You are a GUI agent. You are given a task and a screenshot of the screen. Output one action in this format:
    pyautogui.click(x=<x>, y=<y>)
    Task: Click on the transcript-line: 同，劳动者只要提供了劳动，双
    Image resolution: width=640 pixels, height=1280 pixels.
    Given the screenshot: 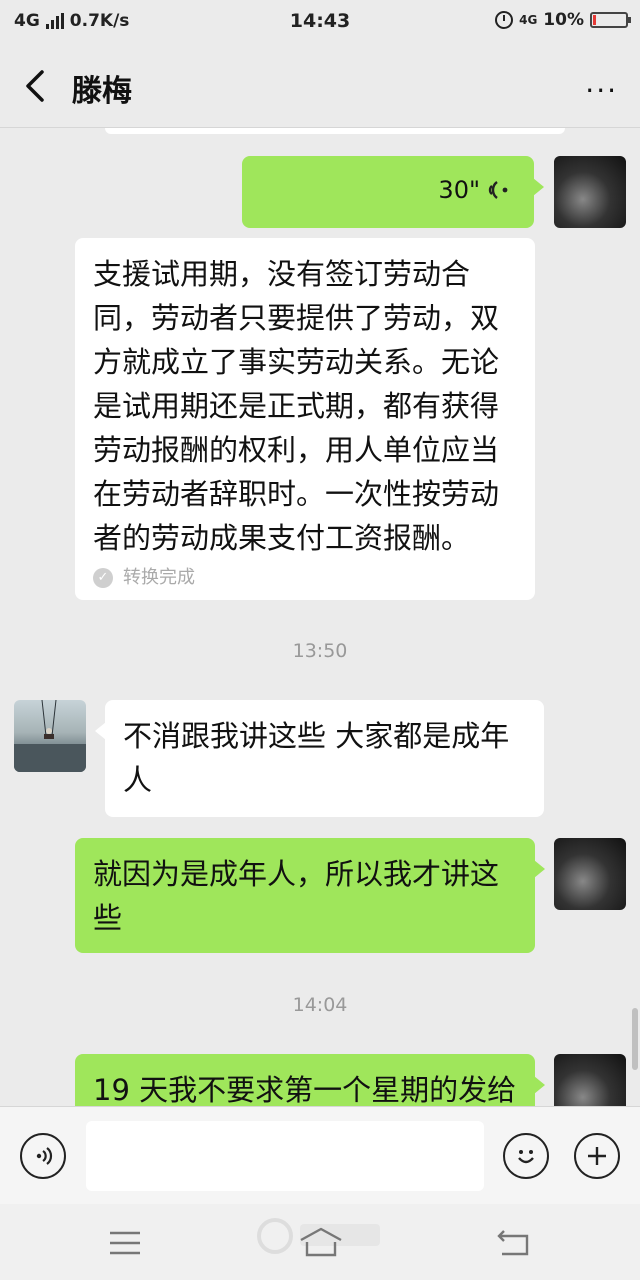 What is the action you would take?
    pyautogui.click(x=296, y=318)
    